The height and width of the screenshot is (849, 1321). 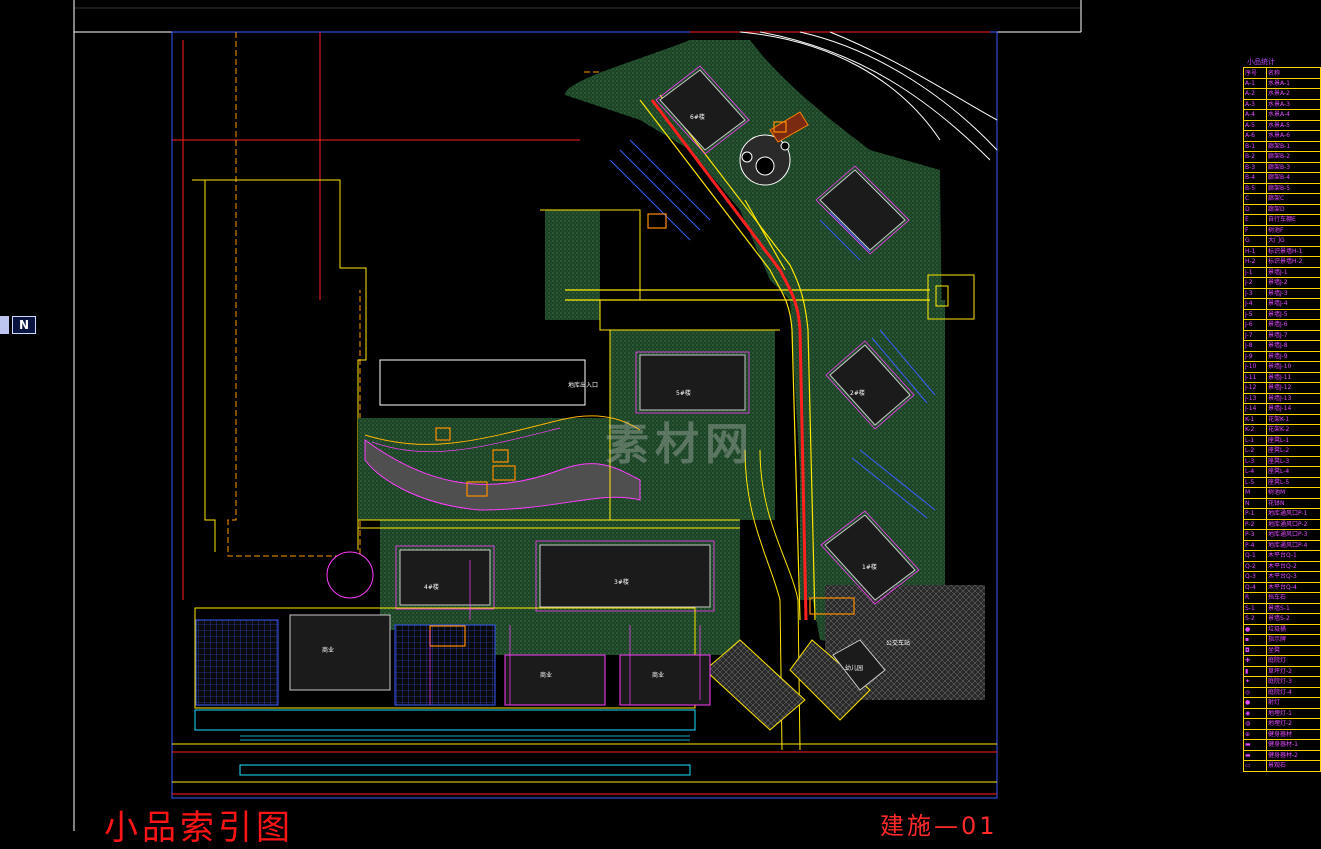 I want to click on legend-code: J-6, so click(x=1255, y=325).